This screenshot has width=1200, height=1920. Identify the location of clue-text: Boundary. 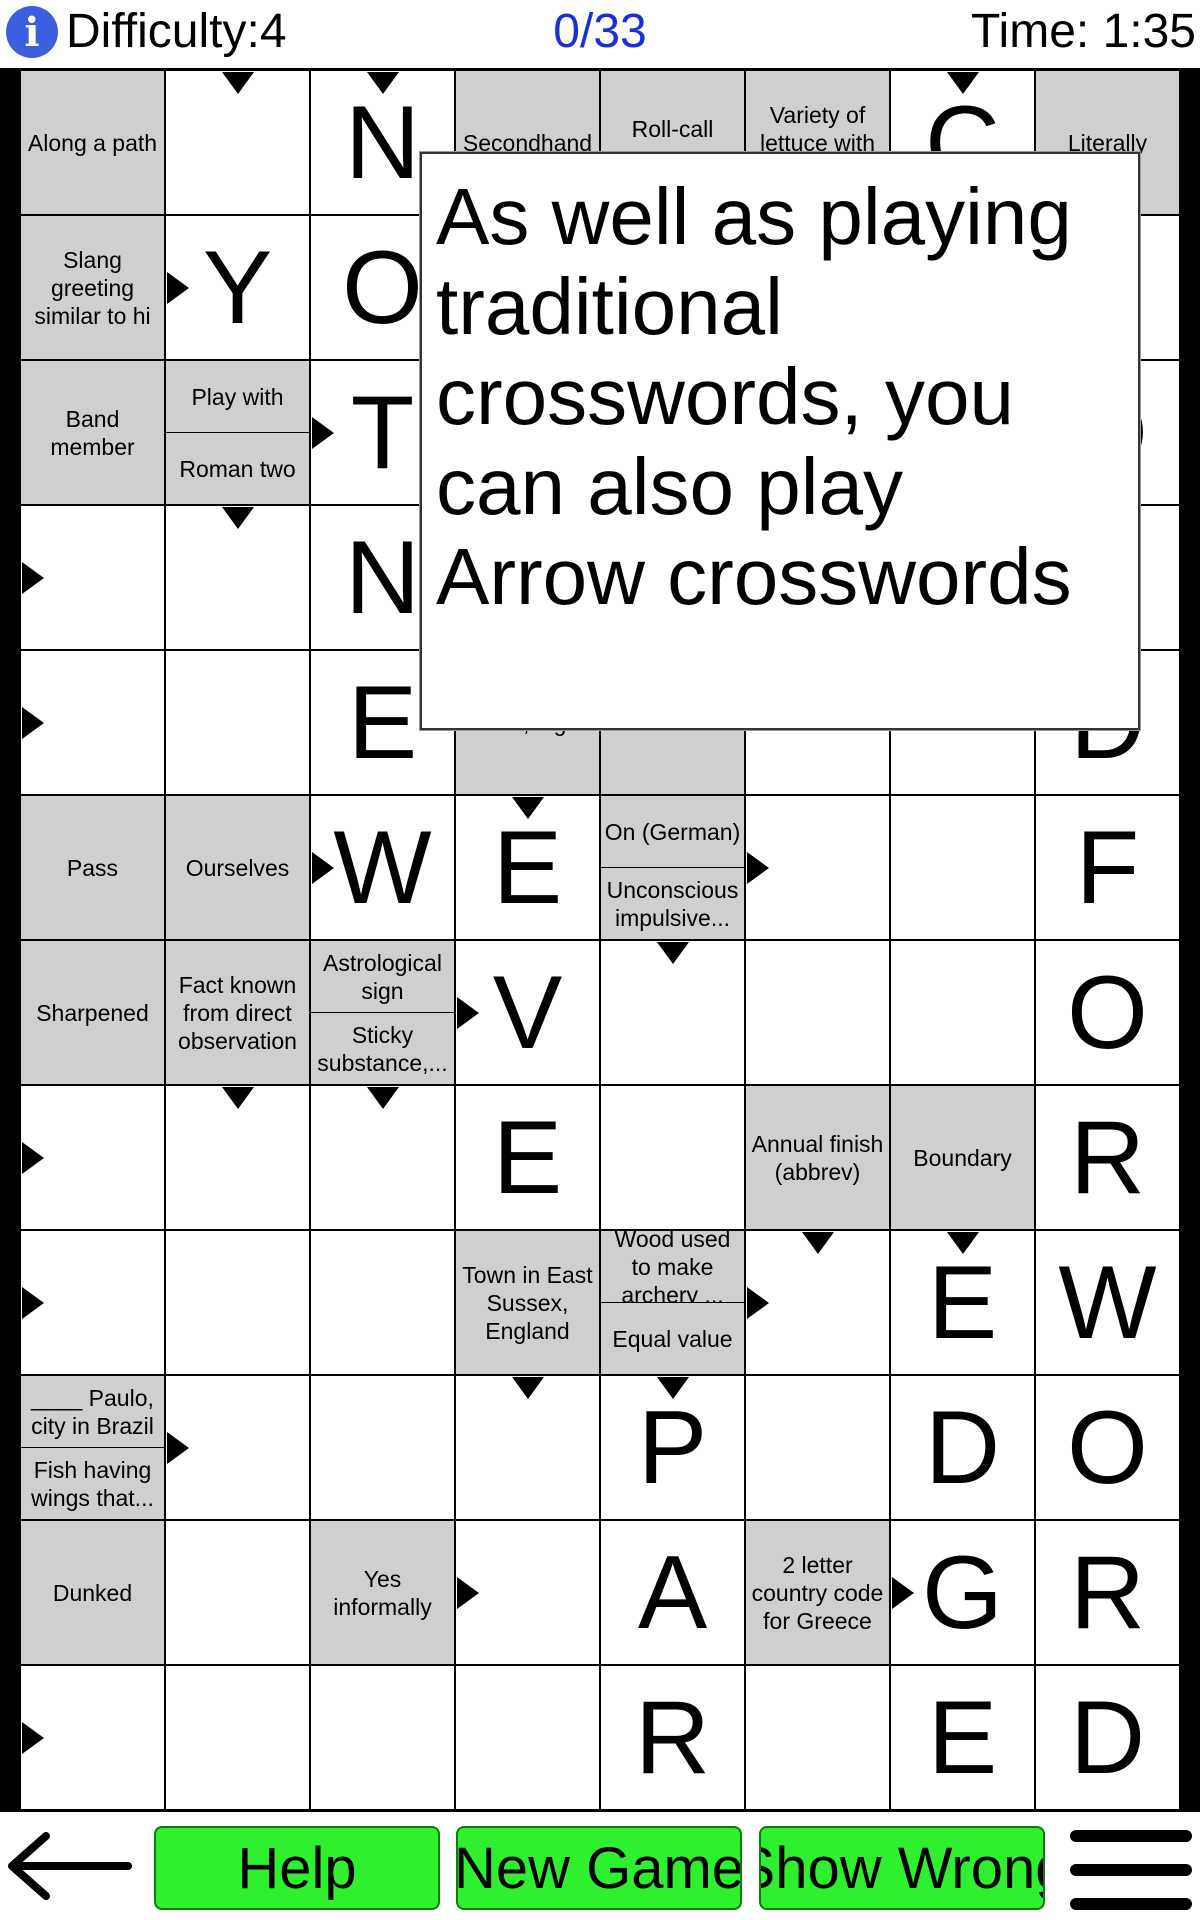
(962, 1157).